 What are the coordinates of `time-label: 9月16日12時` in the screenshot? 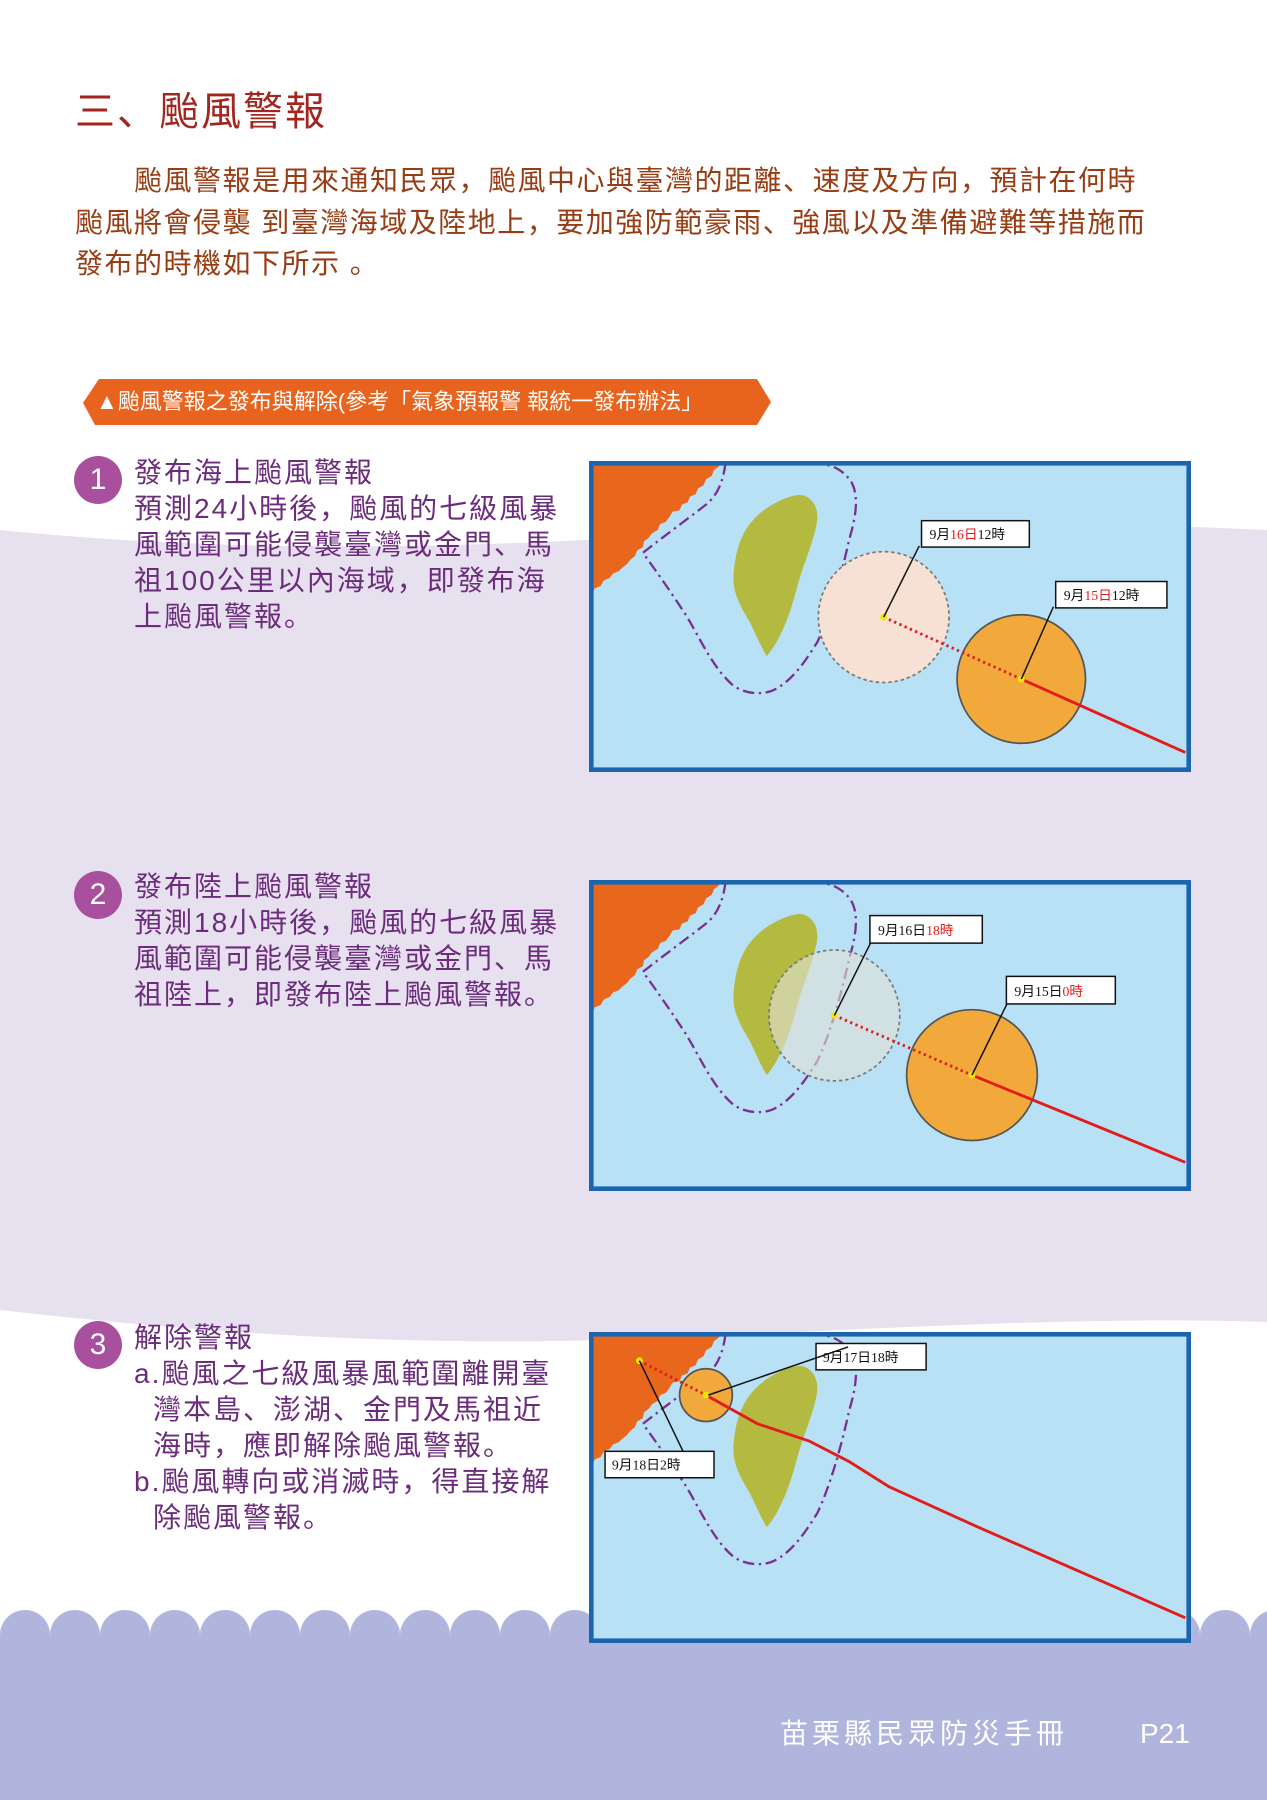 It's located at (968, 534).